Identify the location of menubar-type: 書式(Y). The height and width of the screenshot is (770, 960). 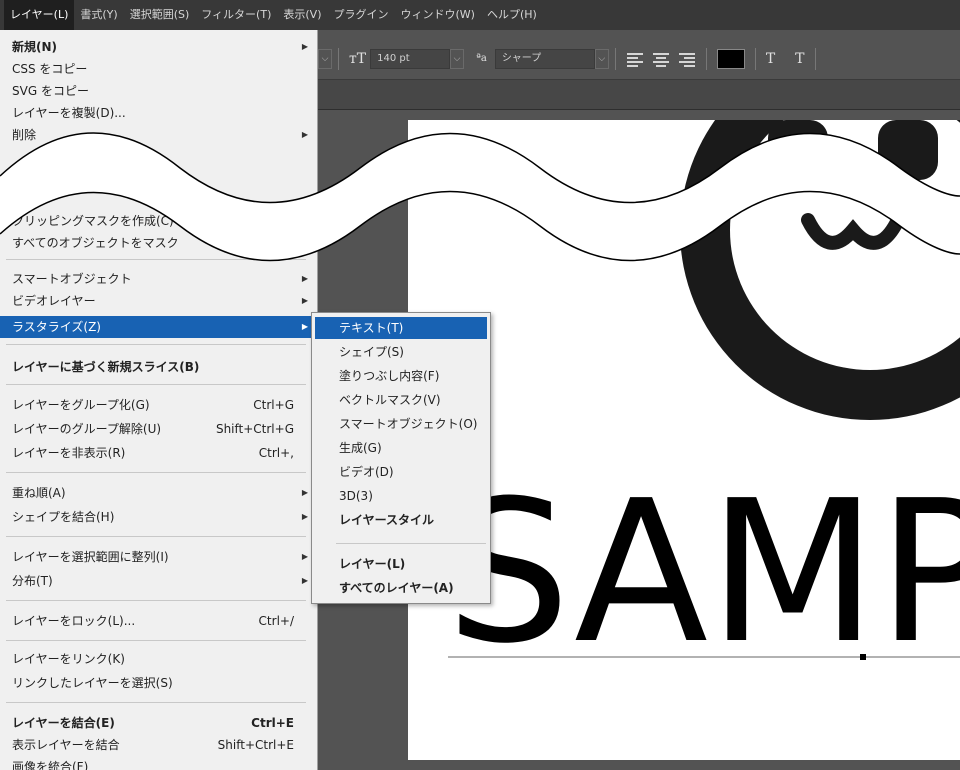
(98, 15).